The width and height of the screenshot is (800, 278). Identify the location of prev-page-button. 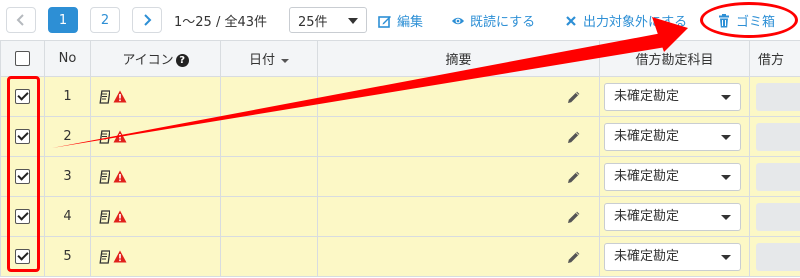
(21, 20).